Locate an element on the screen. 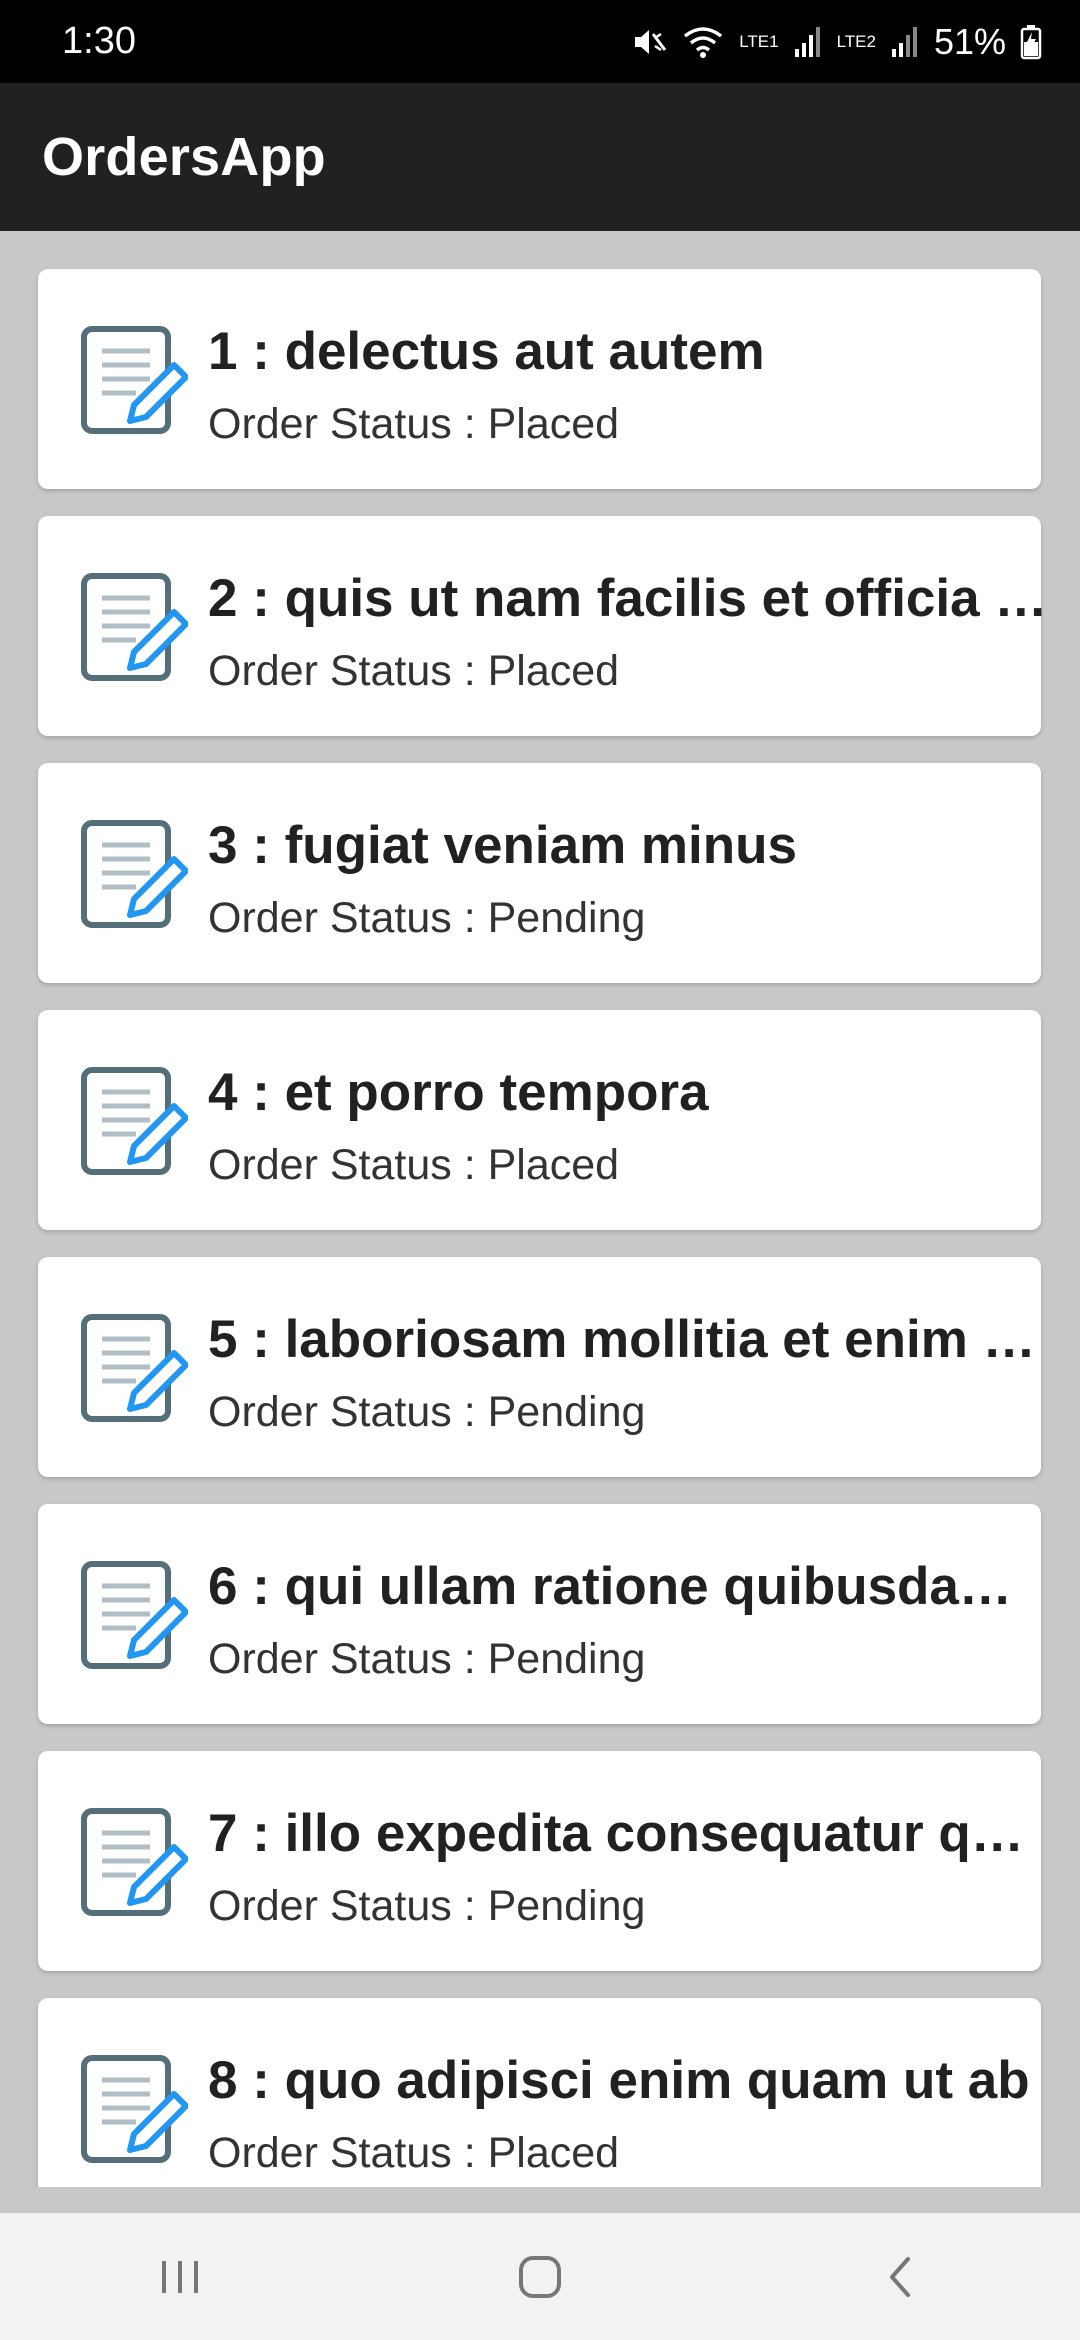 The image size is (1080, 2340). status-icons: LTE1 LTE2 51% is located at coordinates (836, 42).